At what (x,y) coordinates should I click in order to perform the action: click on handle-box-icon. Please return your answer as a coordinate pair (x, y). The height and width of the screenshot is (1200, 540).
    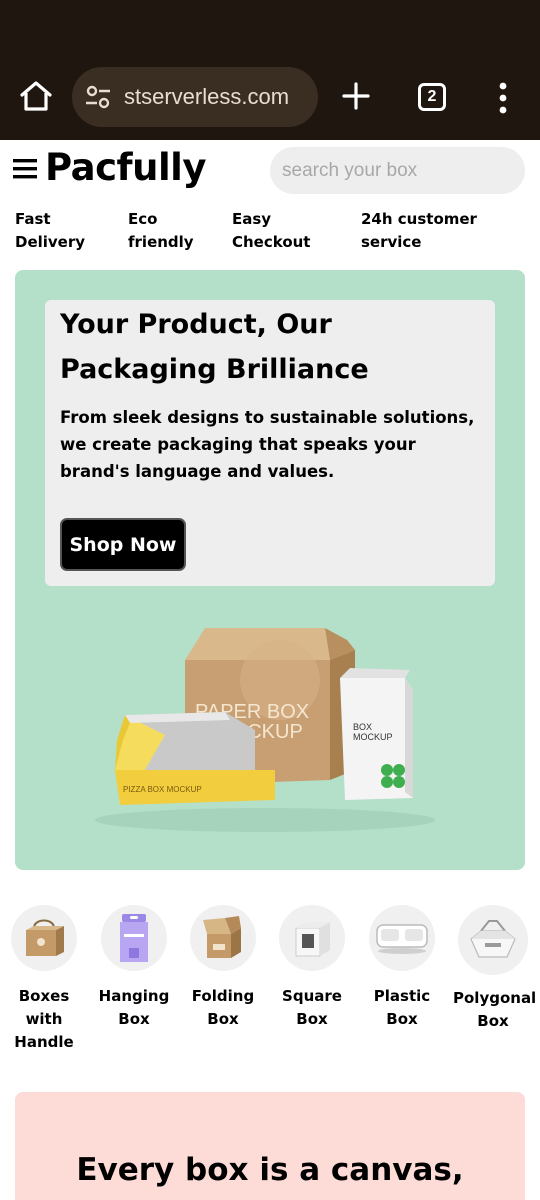
    Looking at the image, I should click on (44, 938).